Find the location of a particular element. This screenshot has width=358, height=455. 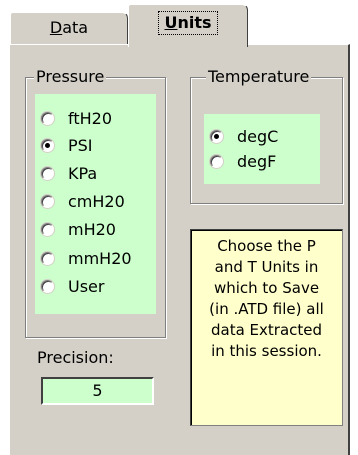

label-cmh20: cmH20 is located at coordinates (96, 201).